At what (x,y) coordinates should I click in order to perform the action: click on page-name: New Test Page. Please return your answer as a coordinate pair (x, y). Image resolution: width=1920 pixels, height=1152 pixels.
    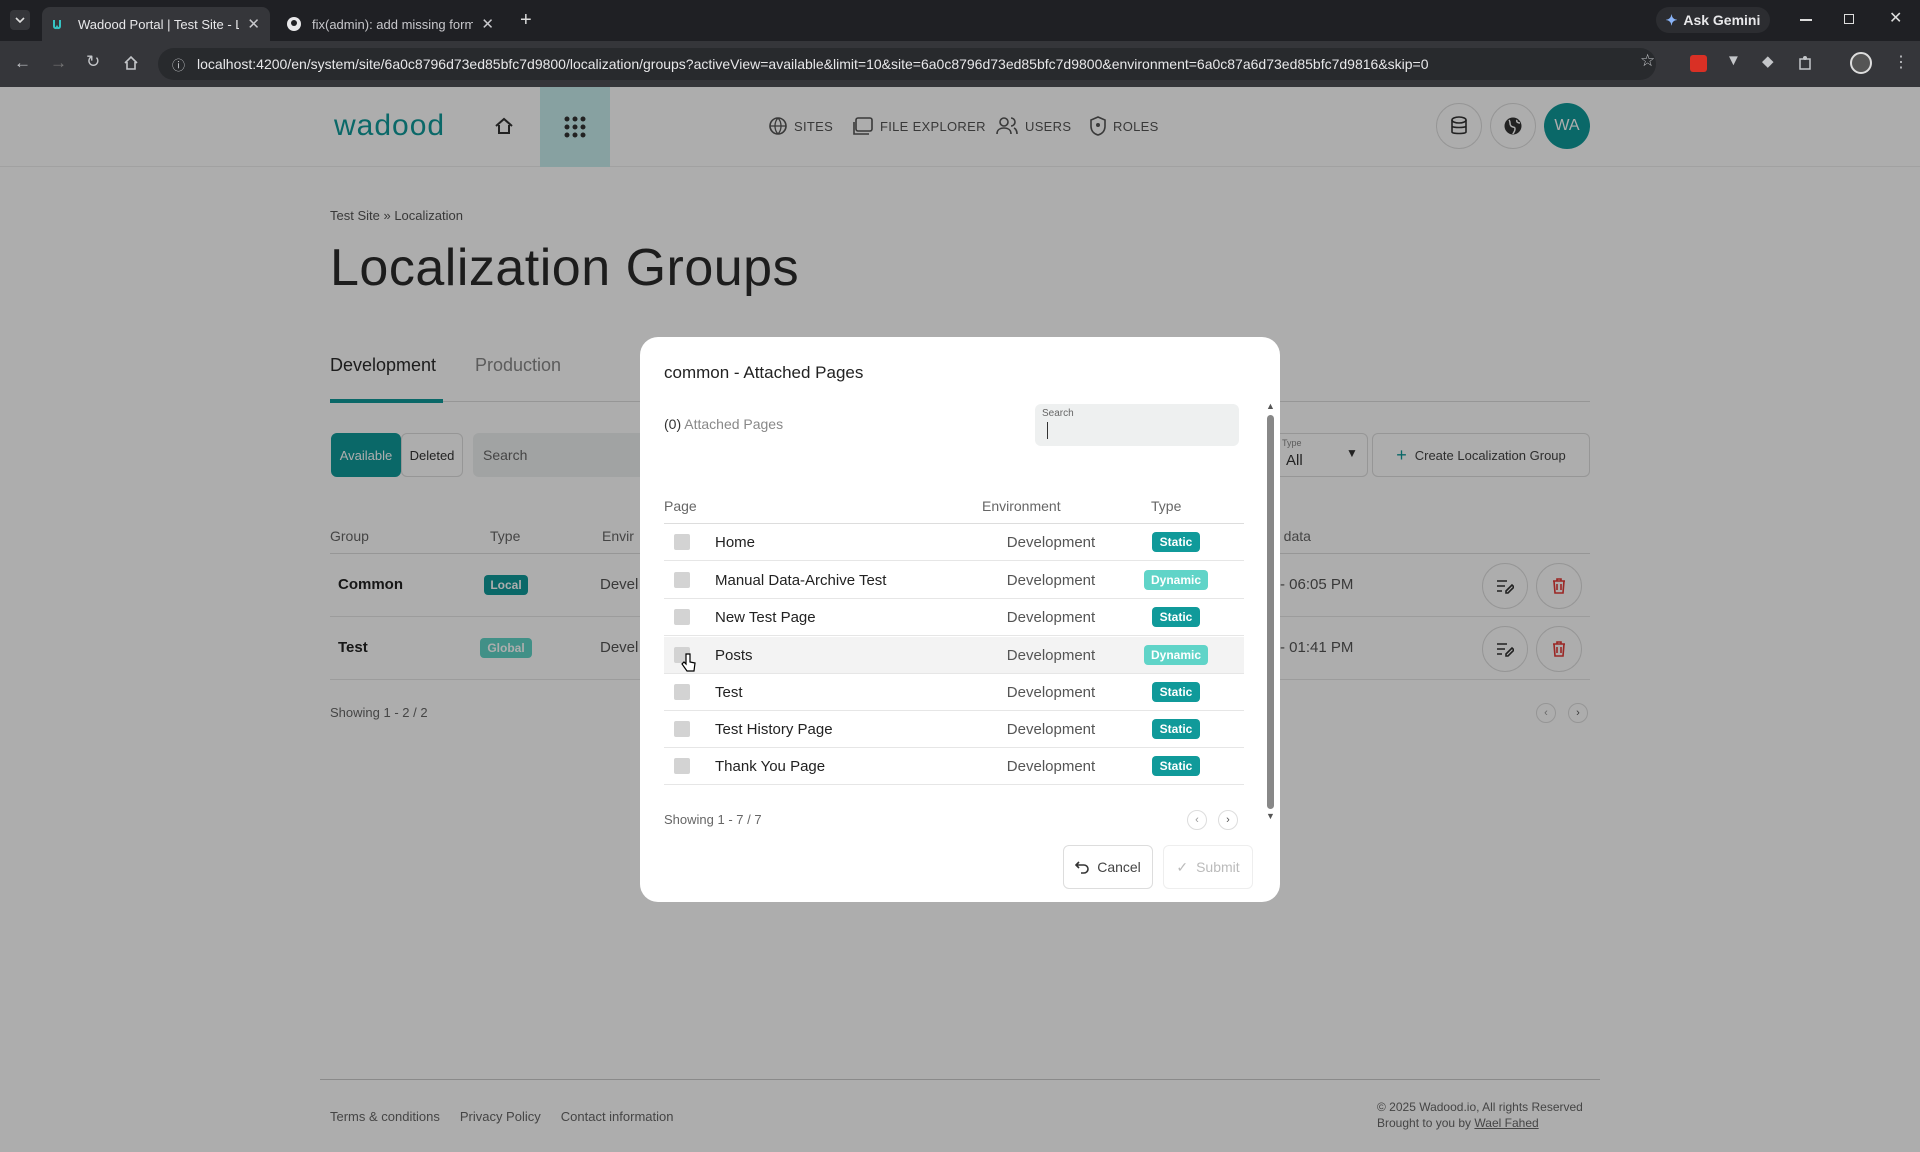
    Looking at the image, I should click on (765, 617).